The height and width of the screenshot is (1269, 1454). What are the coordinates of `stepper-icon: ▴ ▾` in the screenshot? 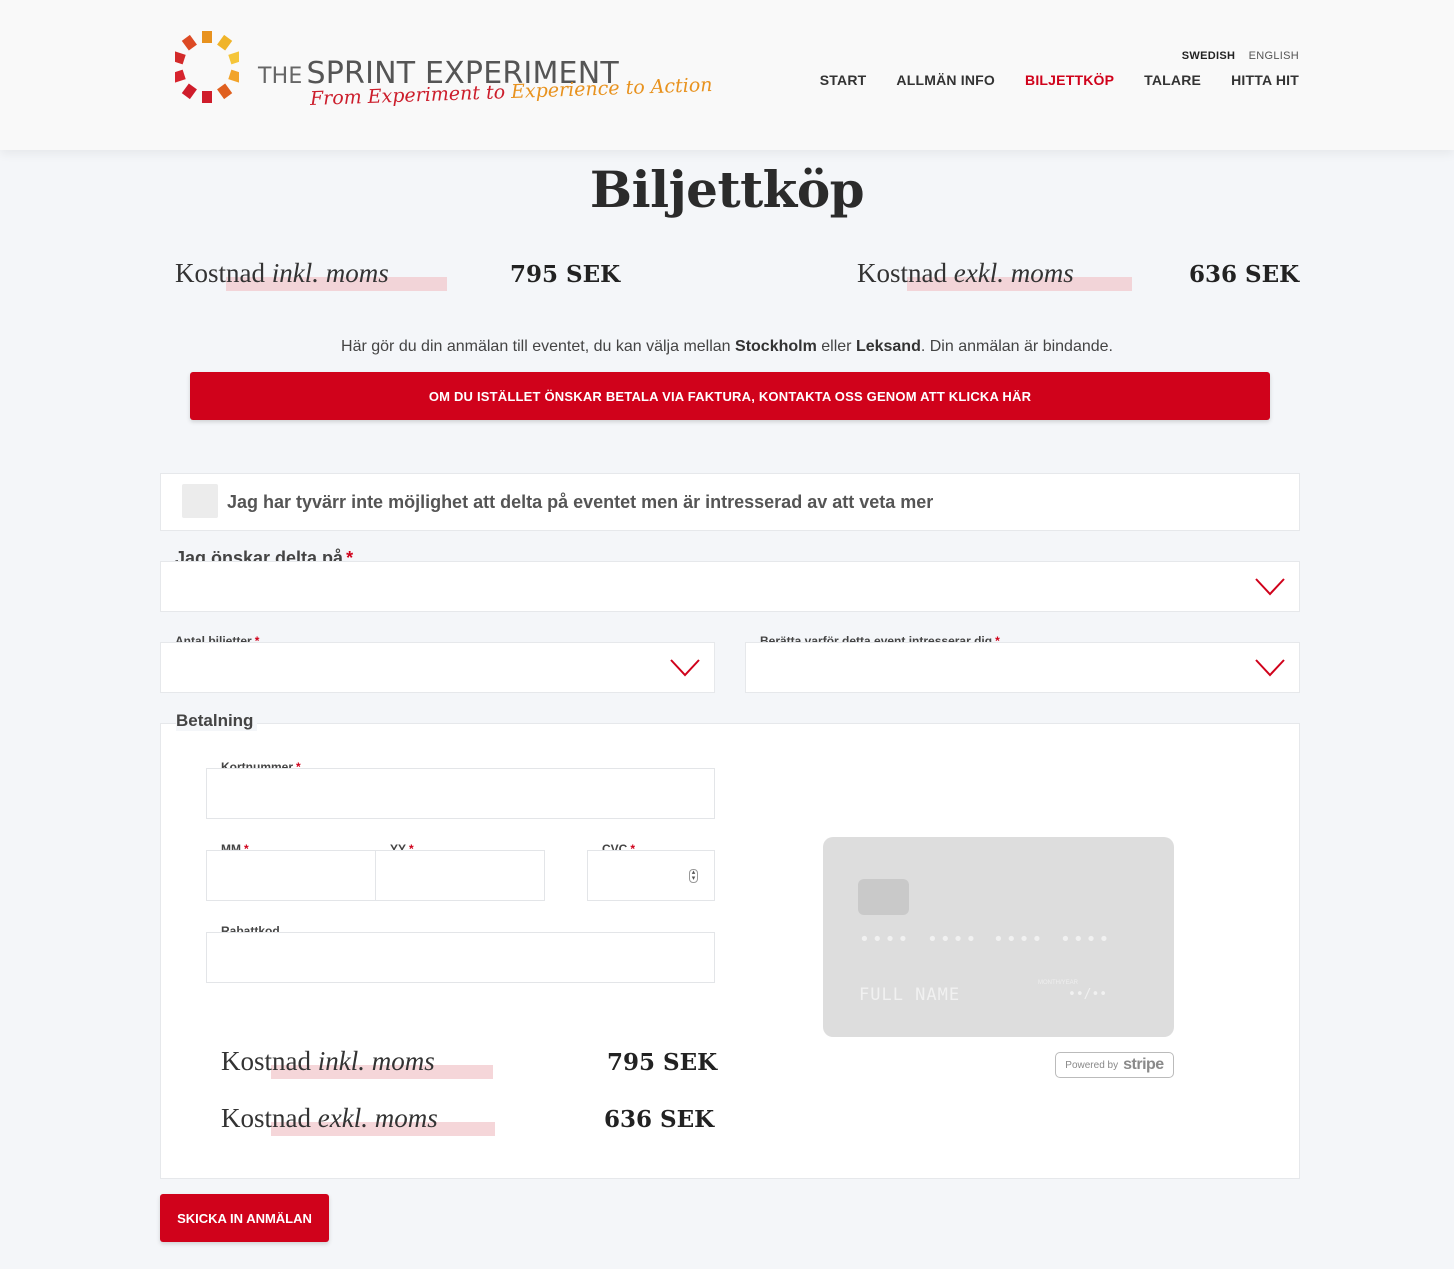 It's located at (693, 876).